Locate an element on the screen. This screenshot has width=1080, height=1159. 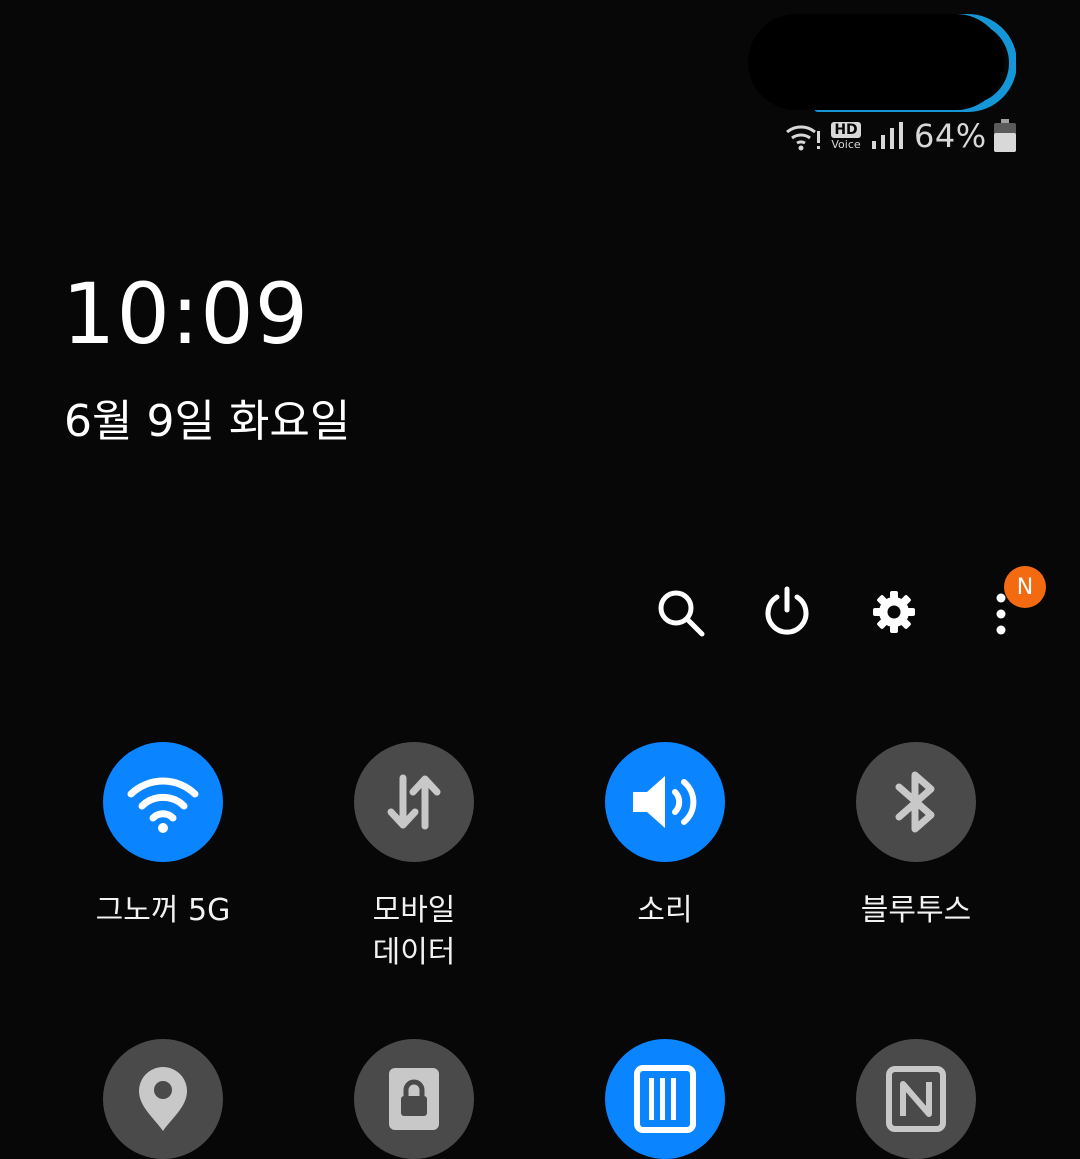
settings-button is located at coordinates (894, 612).